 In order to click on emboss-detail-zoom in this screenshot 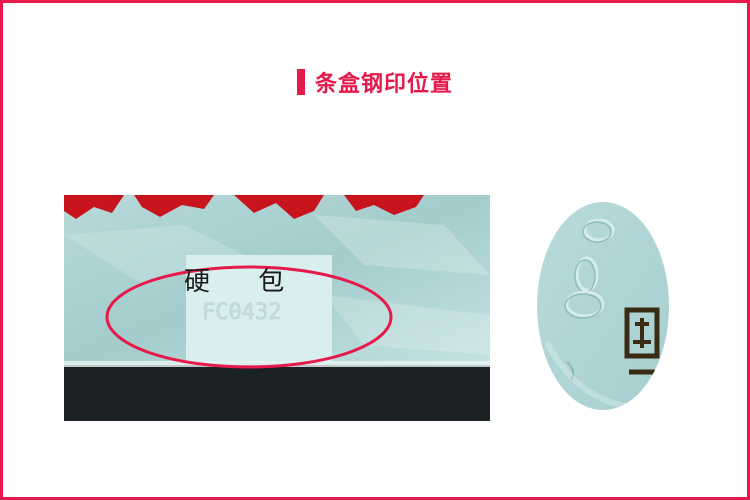, I will do `click(603, 306)`.